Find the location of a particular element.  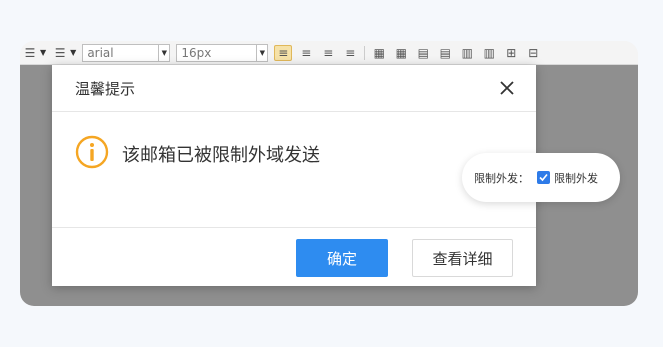

align-center-icon: ≡ is located at coordinates (306, 53).